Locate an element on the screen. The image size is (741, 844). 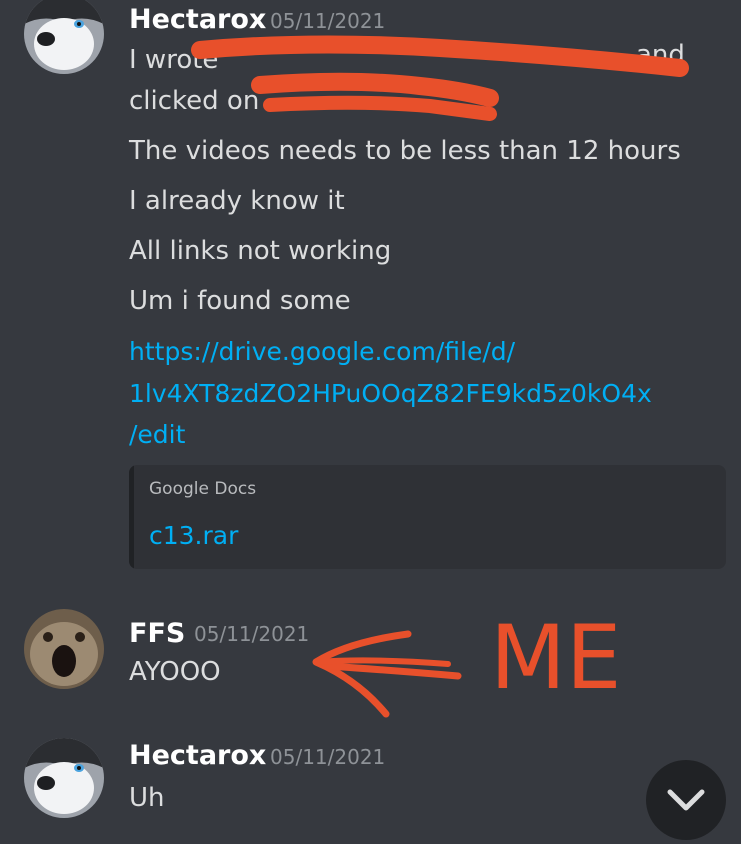
redaction-scribble is located at coordinates (440, 78).